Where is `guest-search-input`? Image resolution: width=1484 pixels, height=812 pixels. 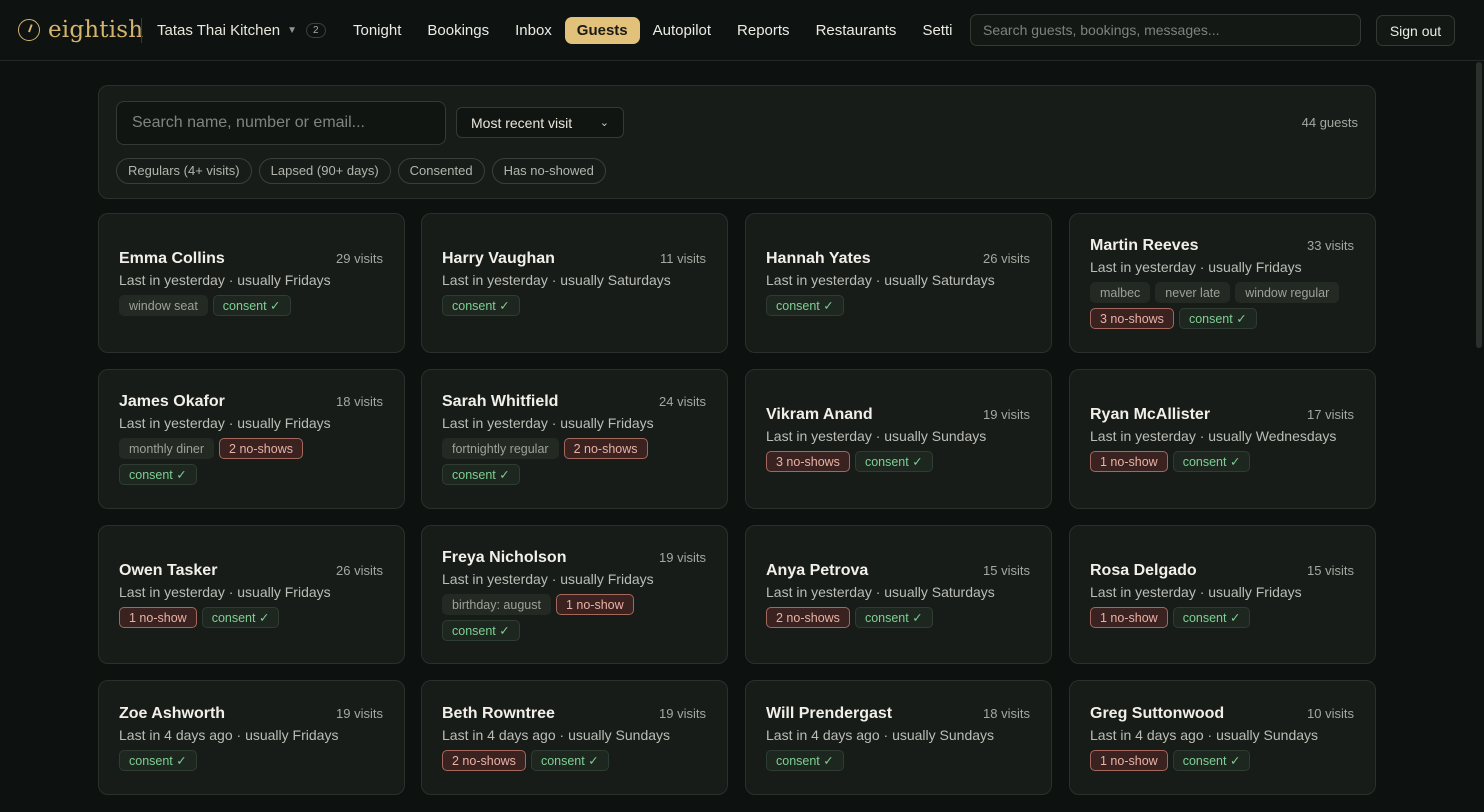 guest-search-input is located at coordinates (281, 123).